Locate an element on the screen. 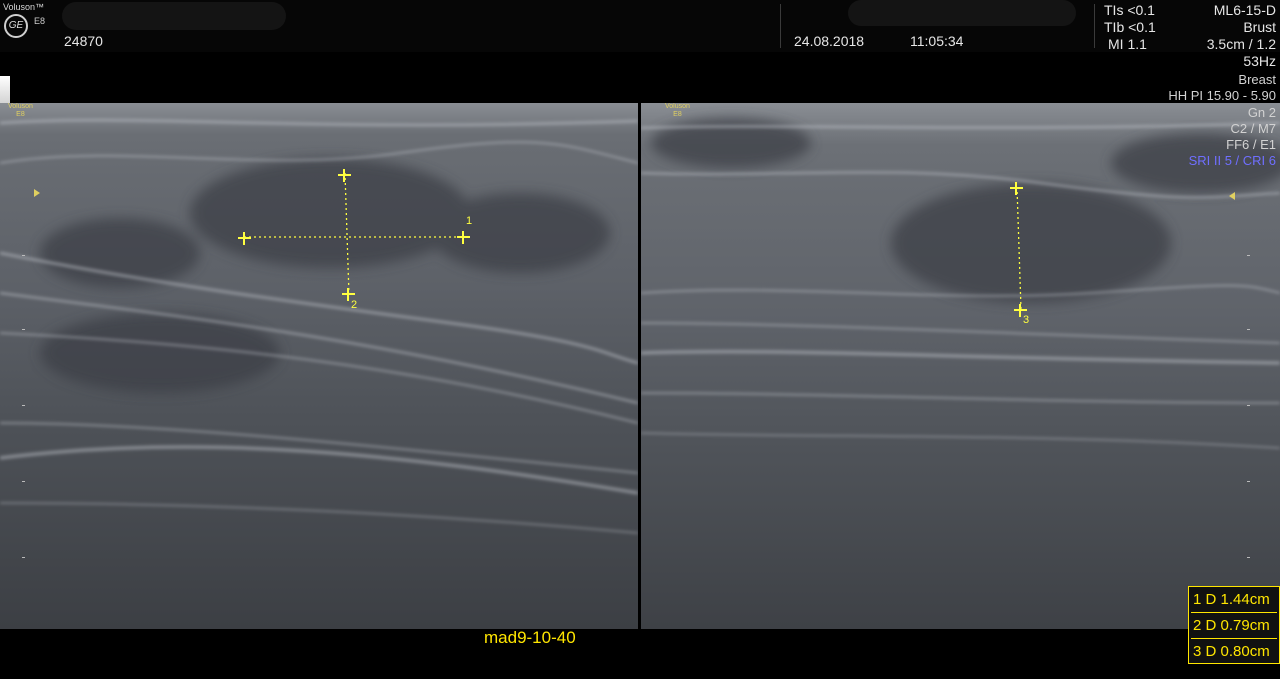 Image resolution: width=1280 pixels, height=679 pixels. measurement-row: 2 D 0.79cm is located at coordinates (1231, 625).